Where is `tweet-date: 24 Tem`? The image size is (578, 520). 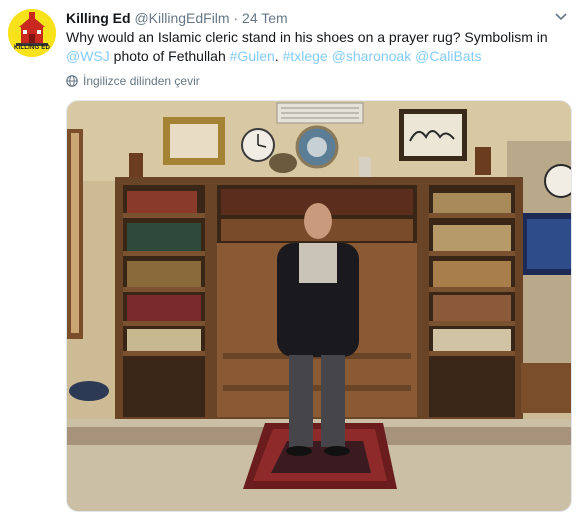 tweet-date: 24 Tem is located at coordinates (265, 18).